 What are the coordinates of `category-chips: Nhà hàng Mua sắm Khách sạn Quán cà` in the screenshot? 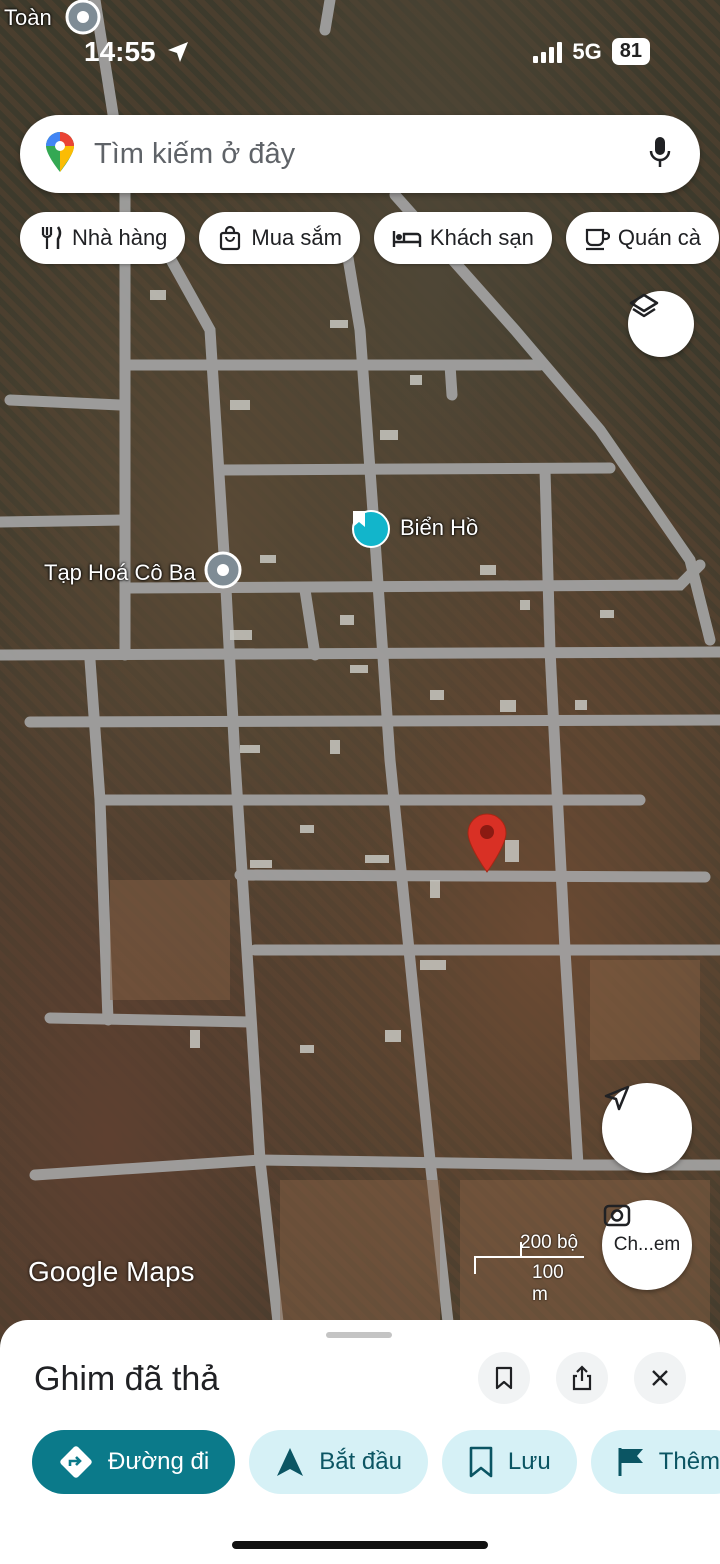 It's located at (370, 238).